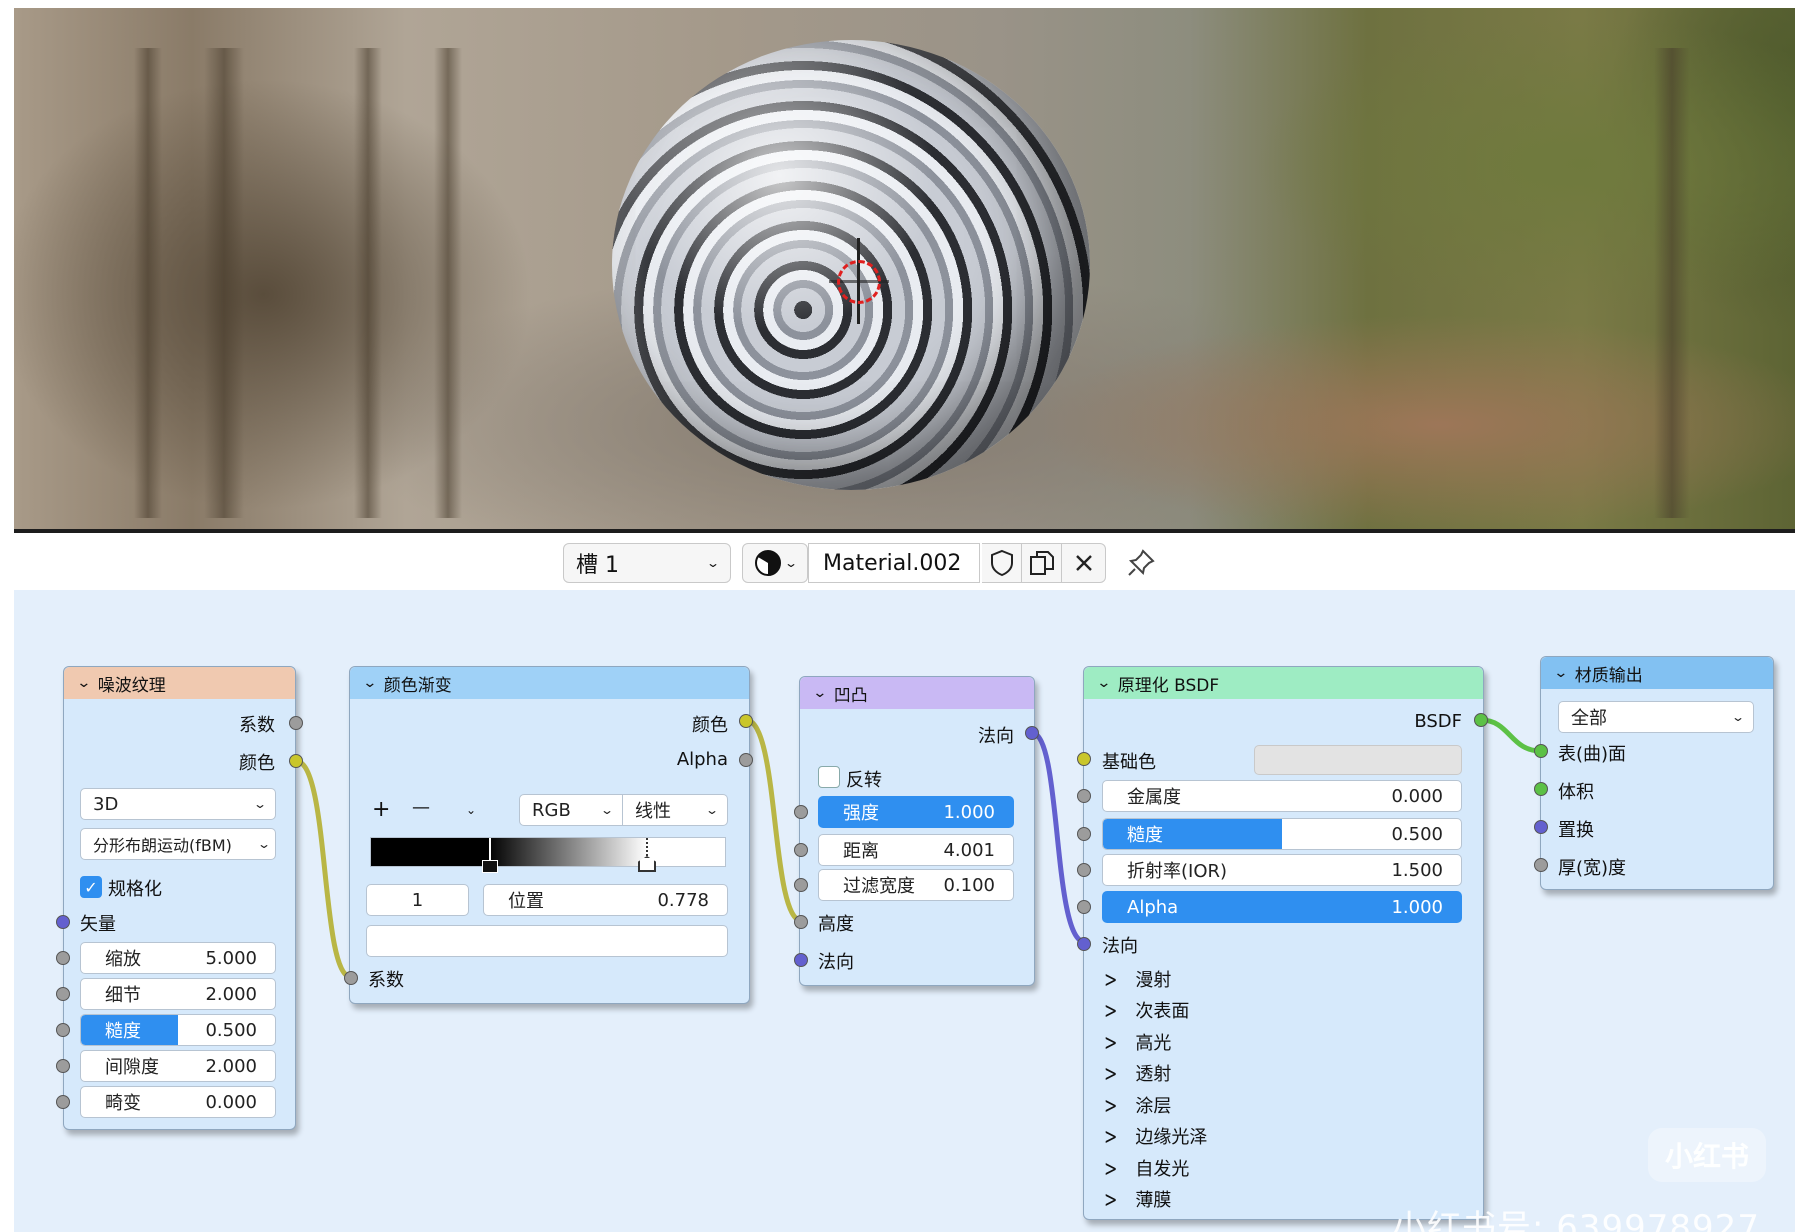 The image size is (1795, 1232). I want to click on ramp-gradient-bar, so click(548, 852).